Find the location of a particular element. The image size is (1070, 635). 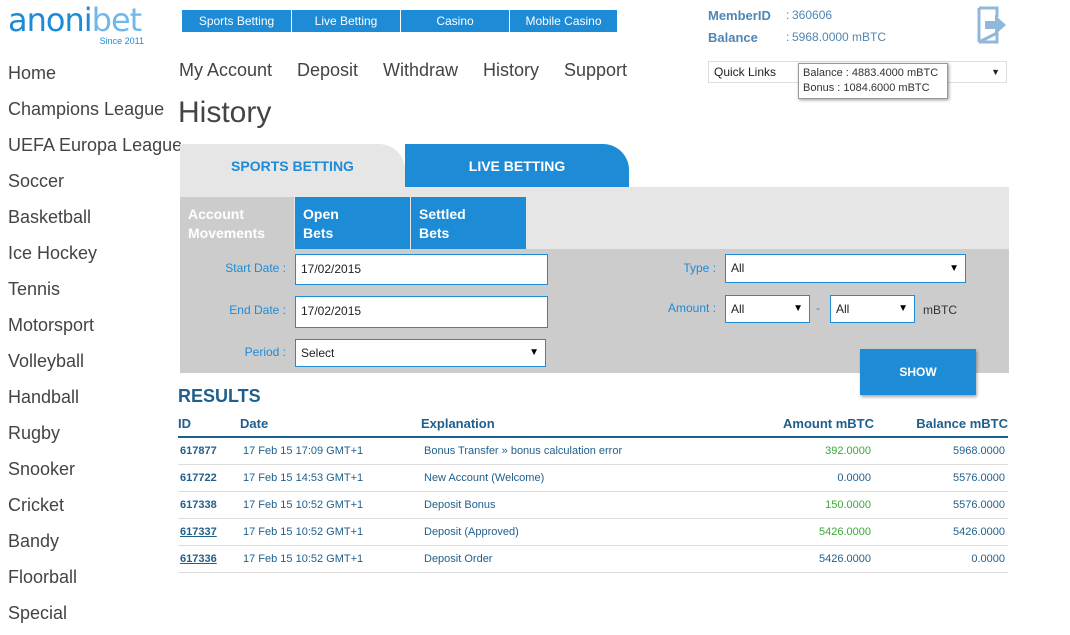

cell-amount: 5426.0000 is located at coordinates (845, 532).